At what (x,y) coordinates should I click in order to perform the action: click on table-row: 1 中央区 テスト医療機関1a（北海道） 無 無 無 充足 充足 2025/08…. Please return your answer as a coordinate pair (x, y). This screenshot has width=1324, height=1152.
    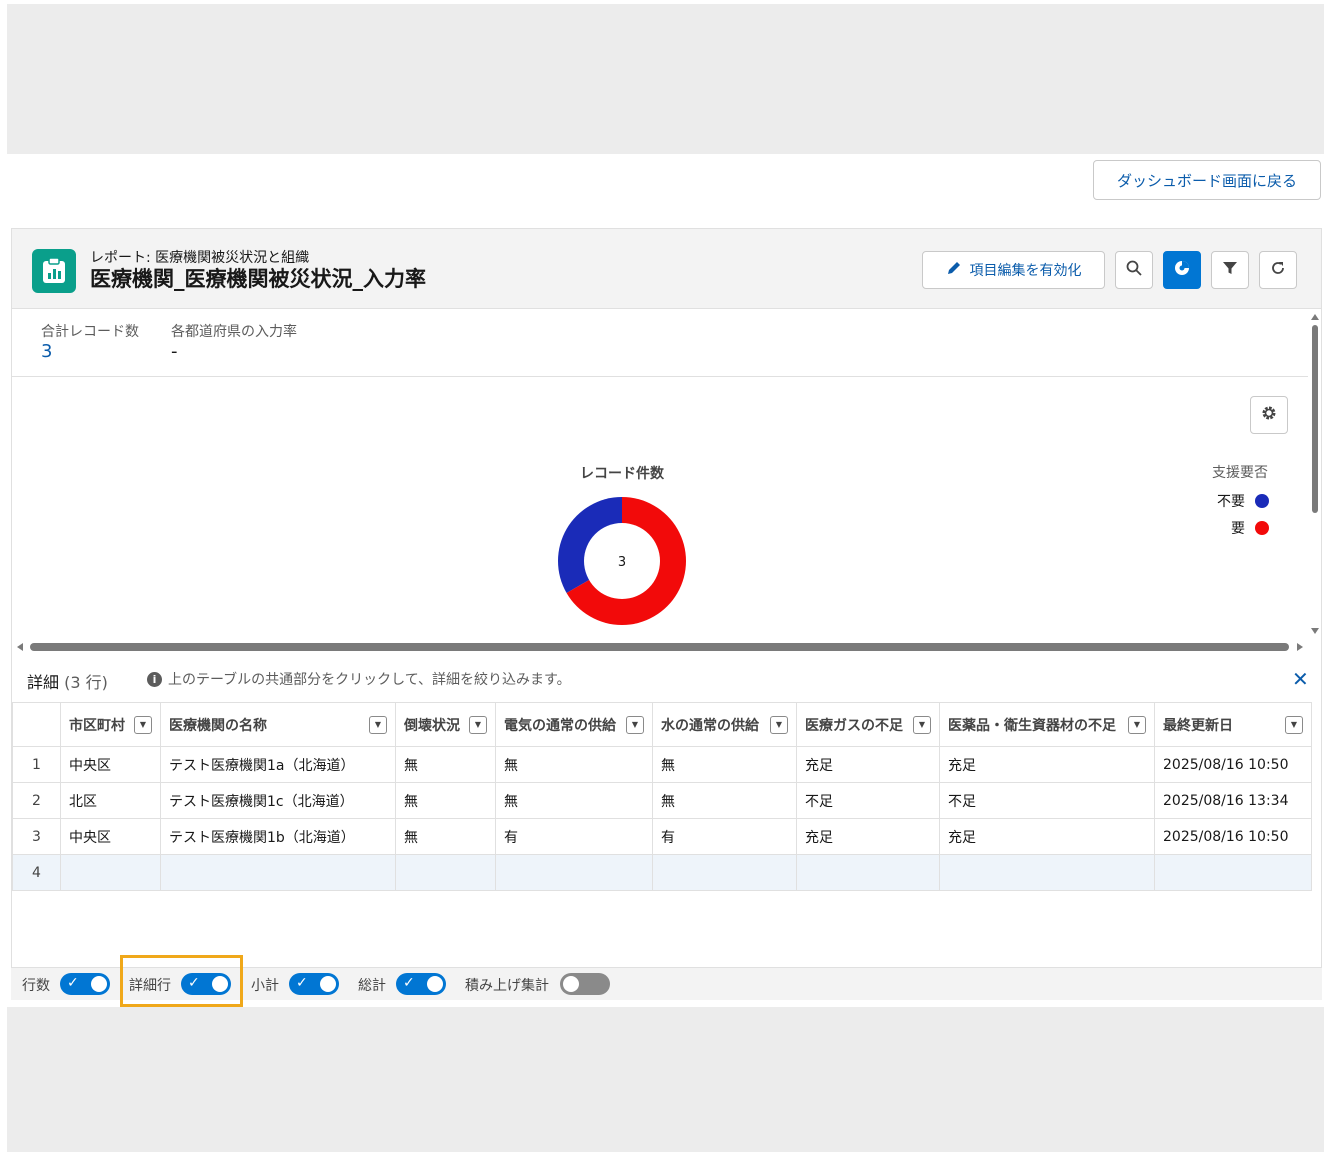
    Looking at the image, I should click on (662, 764).